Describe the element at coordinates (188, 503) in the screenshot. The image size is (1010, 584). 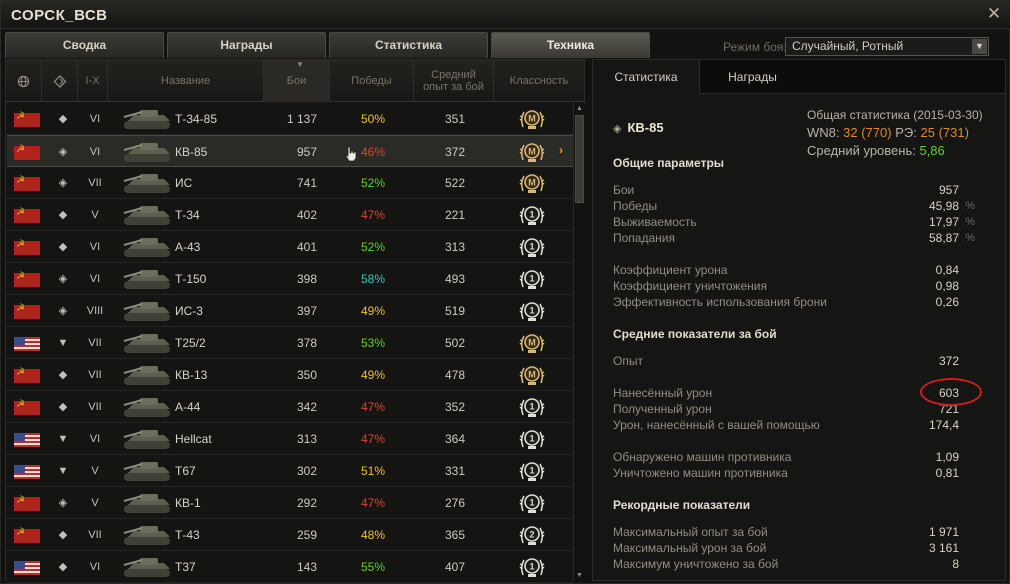
I see `tank-name: КВ-1` at that location.